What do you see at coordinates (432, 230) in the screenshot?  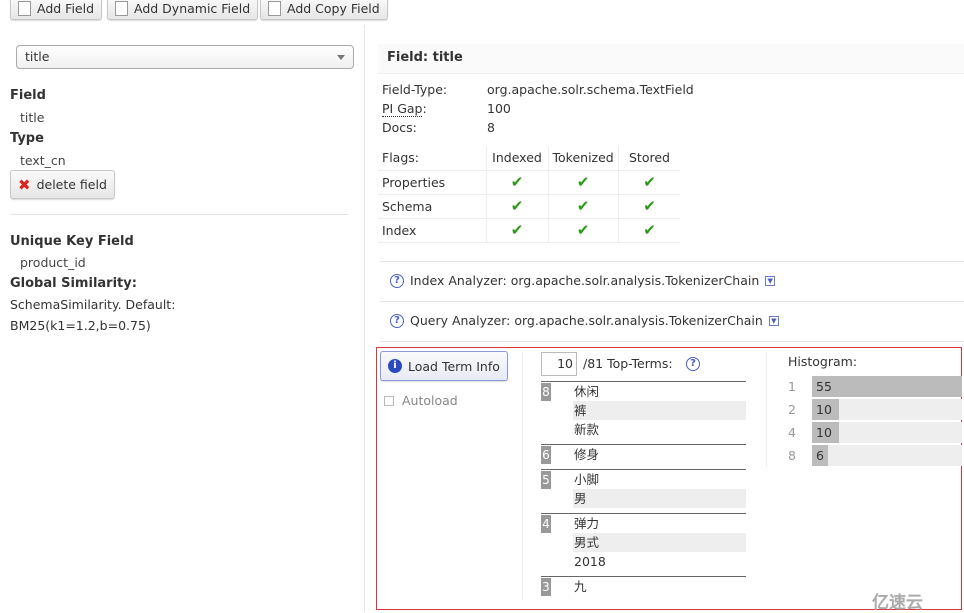 I see `row-index: Index` at bounding box center [432, 230].